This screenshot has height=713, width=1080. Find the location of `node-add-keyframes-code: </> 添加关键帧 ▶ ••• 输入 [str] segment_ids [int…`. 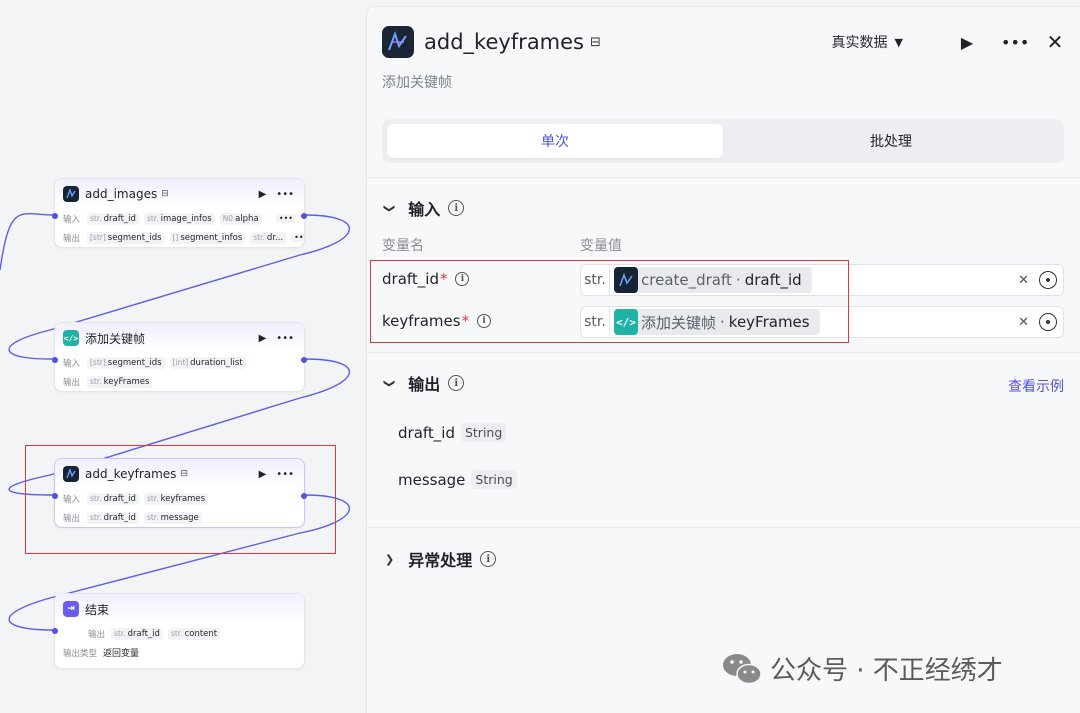

node-add-keyframes-code: </> 添加关键帧 ▶ ••• 输入 [str] segment_ids [int… is located at coordinates (179, 357).